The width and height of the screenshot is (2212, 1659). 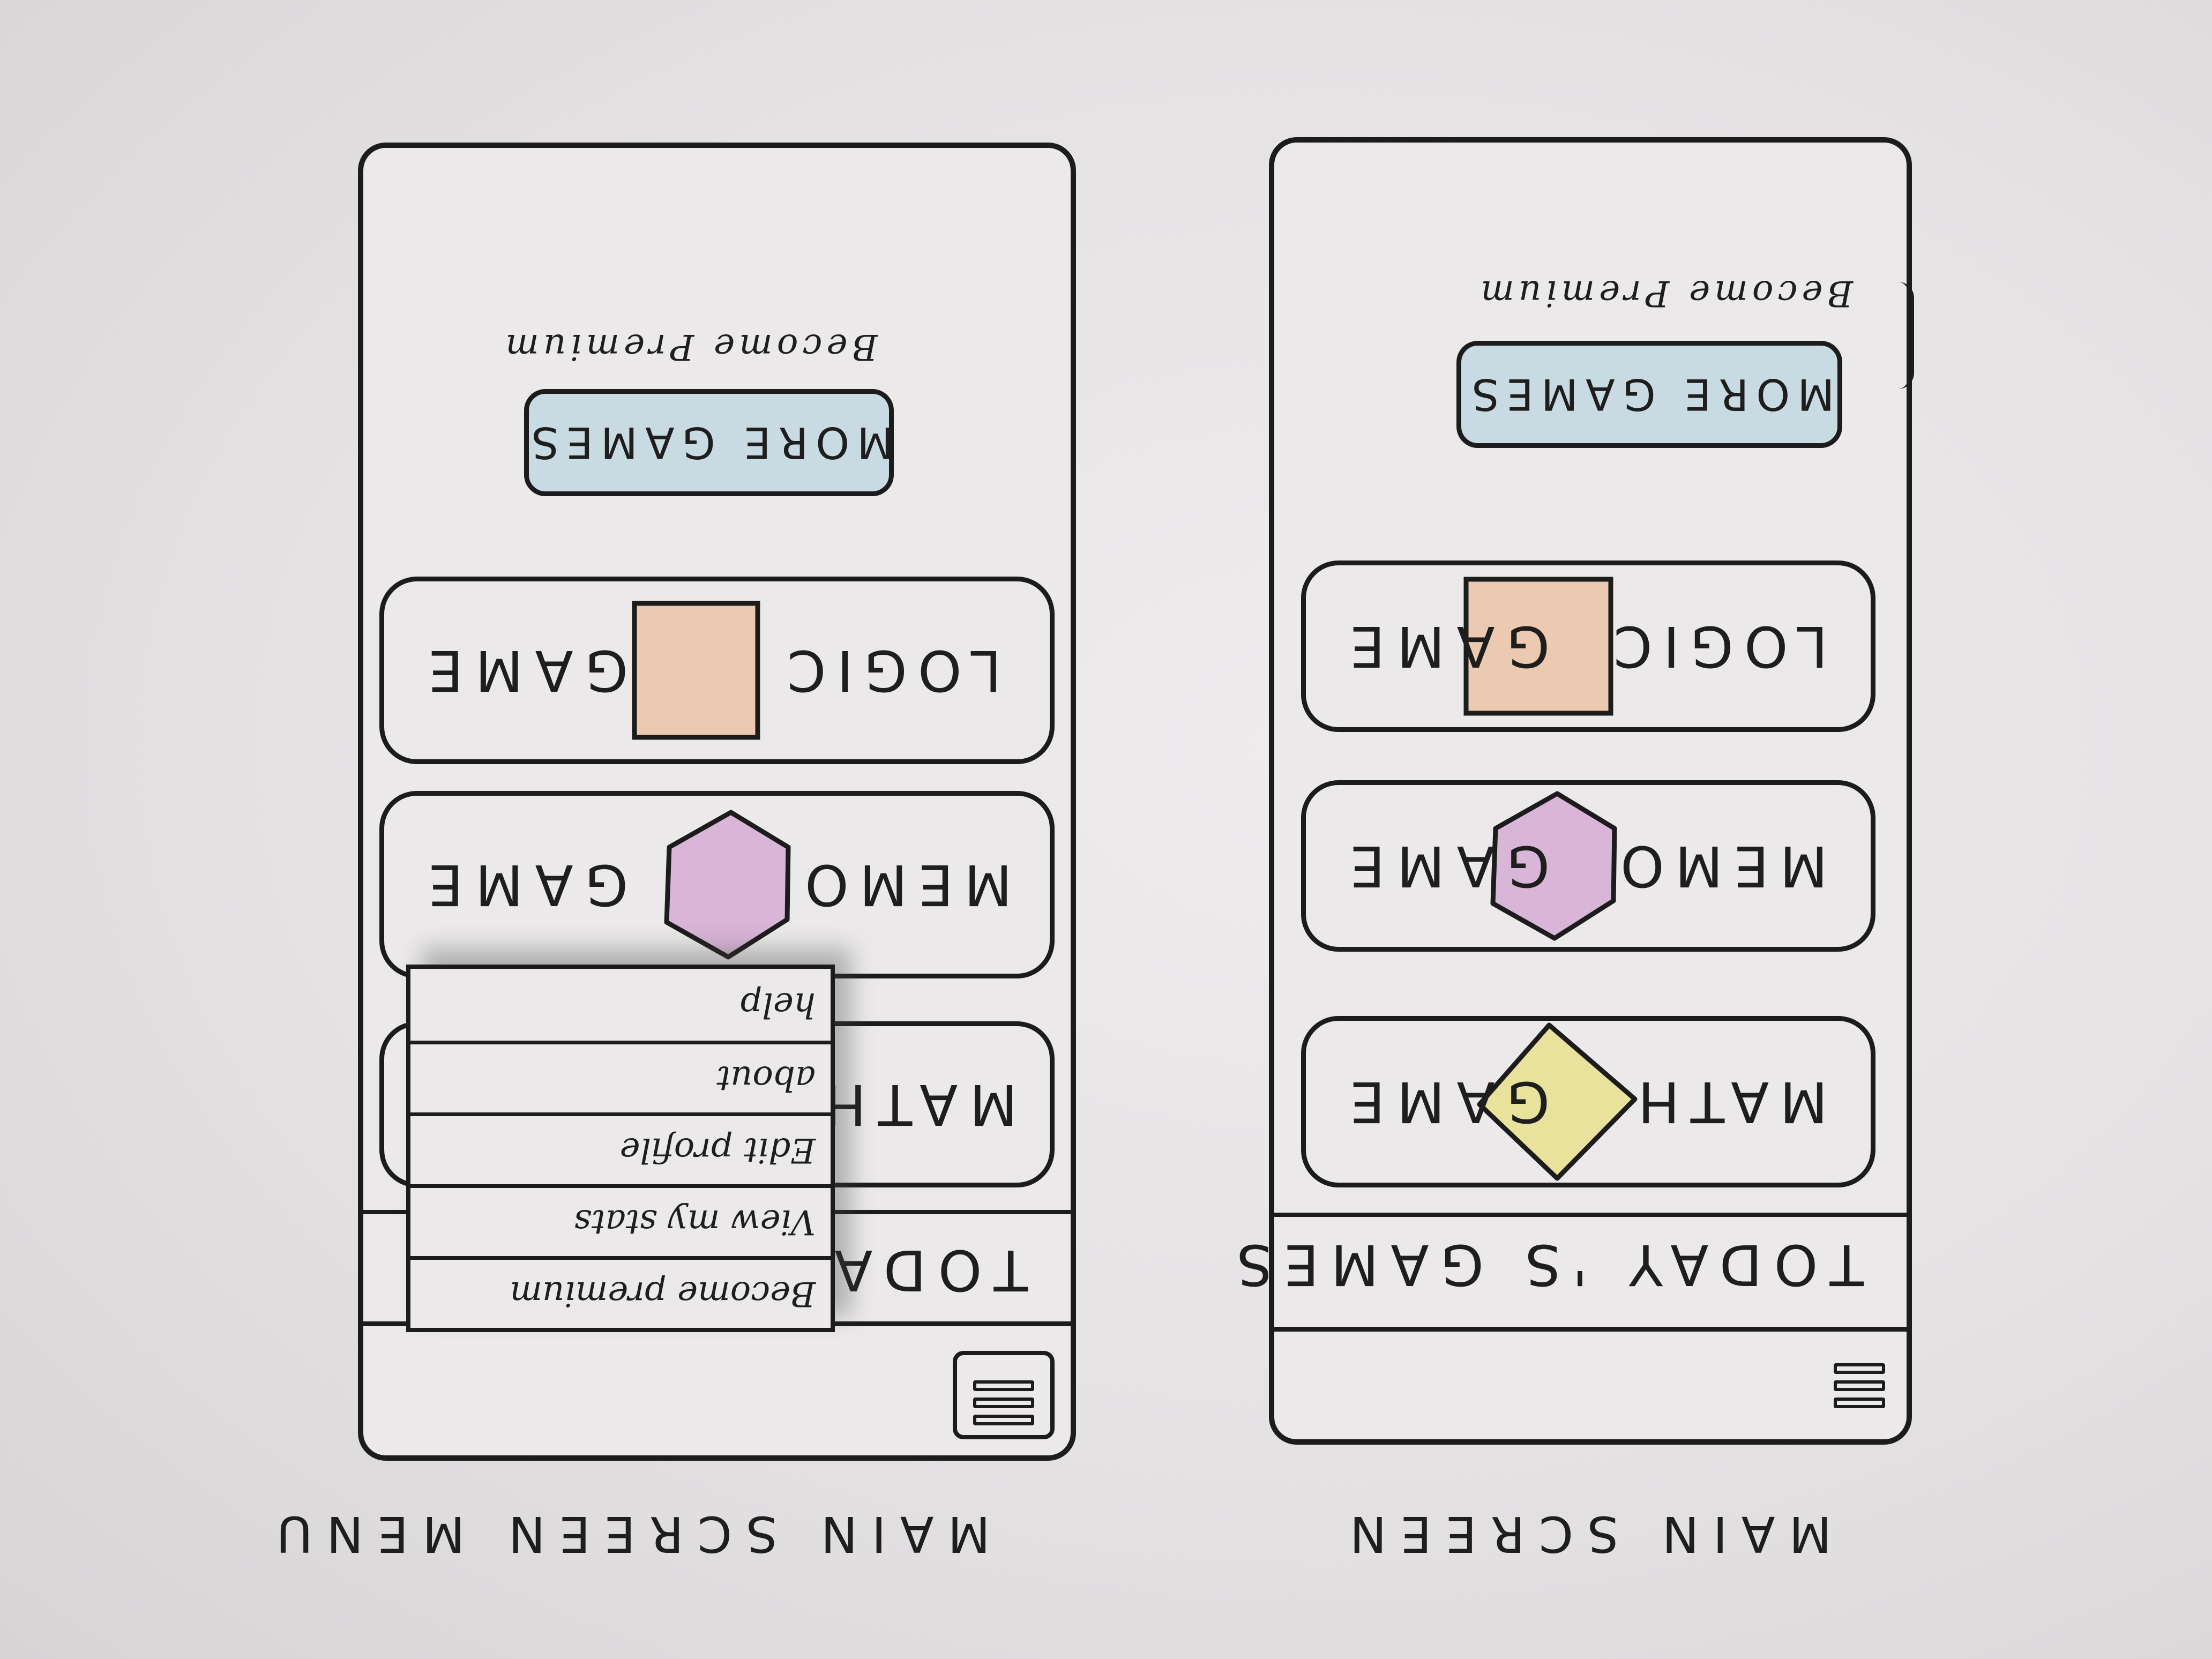 What do you see at coordinates (727, 885) in the screenshot?
I see `hexagon-icon` at bounding box center [727, 885].